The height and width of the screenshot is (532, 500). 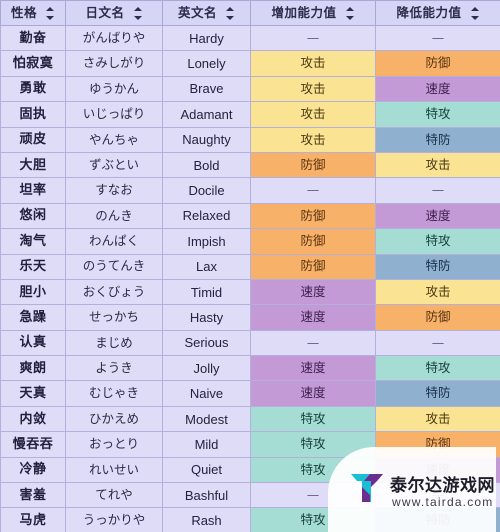 What do you see at coordinates (437, 444) in the screenshot?
I see `decreased-stat: 防御` at bounding box center [437, 444].